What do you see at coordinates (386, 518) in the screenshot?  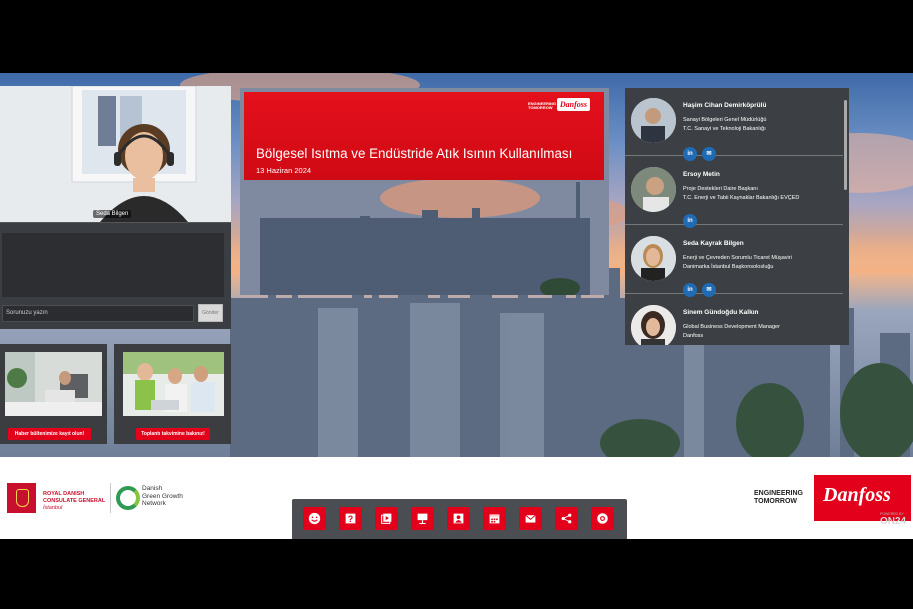 I see `media-icon` at bounding box center [386, 518].